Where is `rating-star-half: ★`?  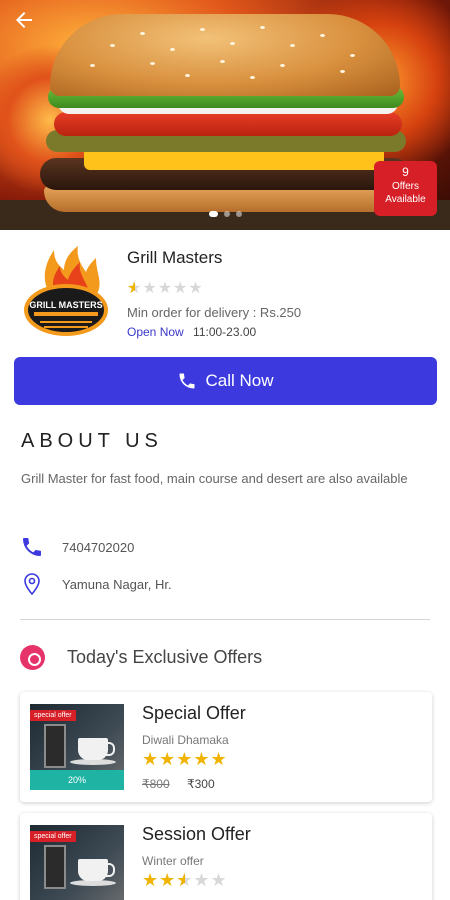
rating-star-half: ★ is located at coordinates (134, 288).